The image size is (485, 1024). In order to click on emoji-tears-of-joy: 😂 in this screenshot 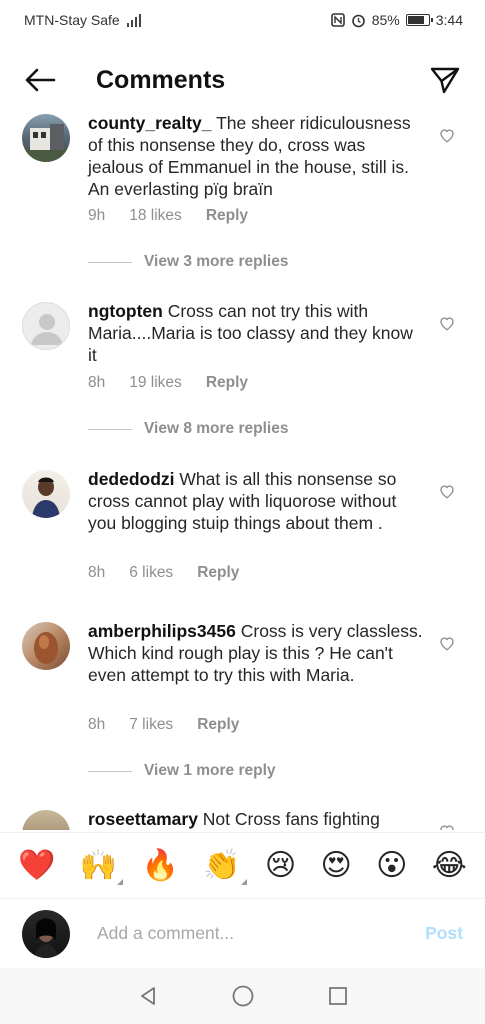, I will do `click(449, 865)`.